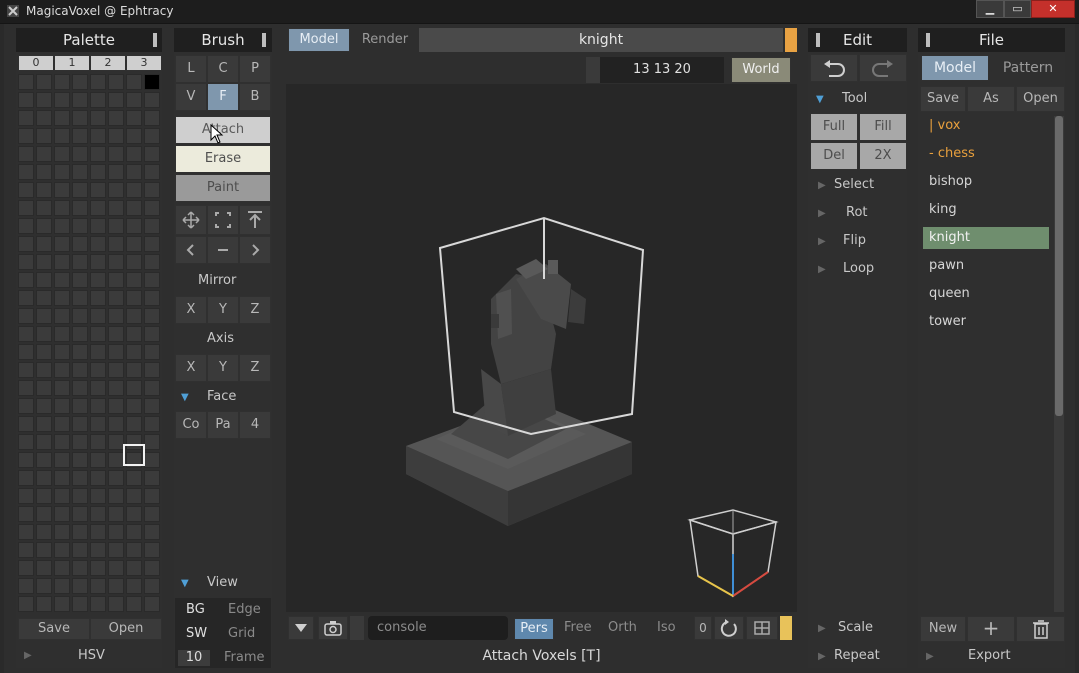 The height and width of the screenshot is (673, 1079). I want to click on iso-button: Iso, so click(666, 627).